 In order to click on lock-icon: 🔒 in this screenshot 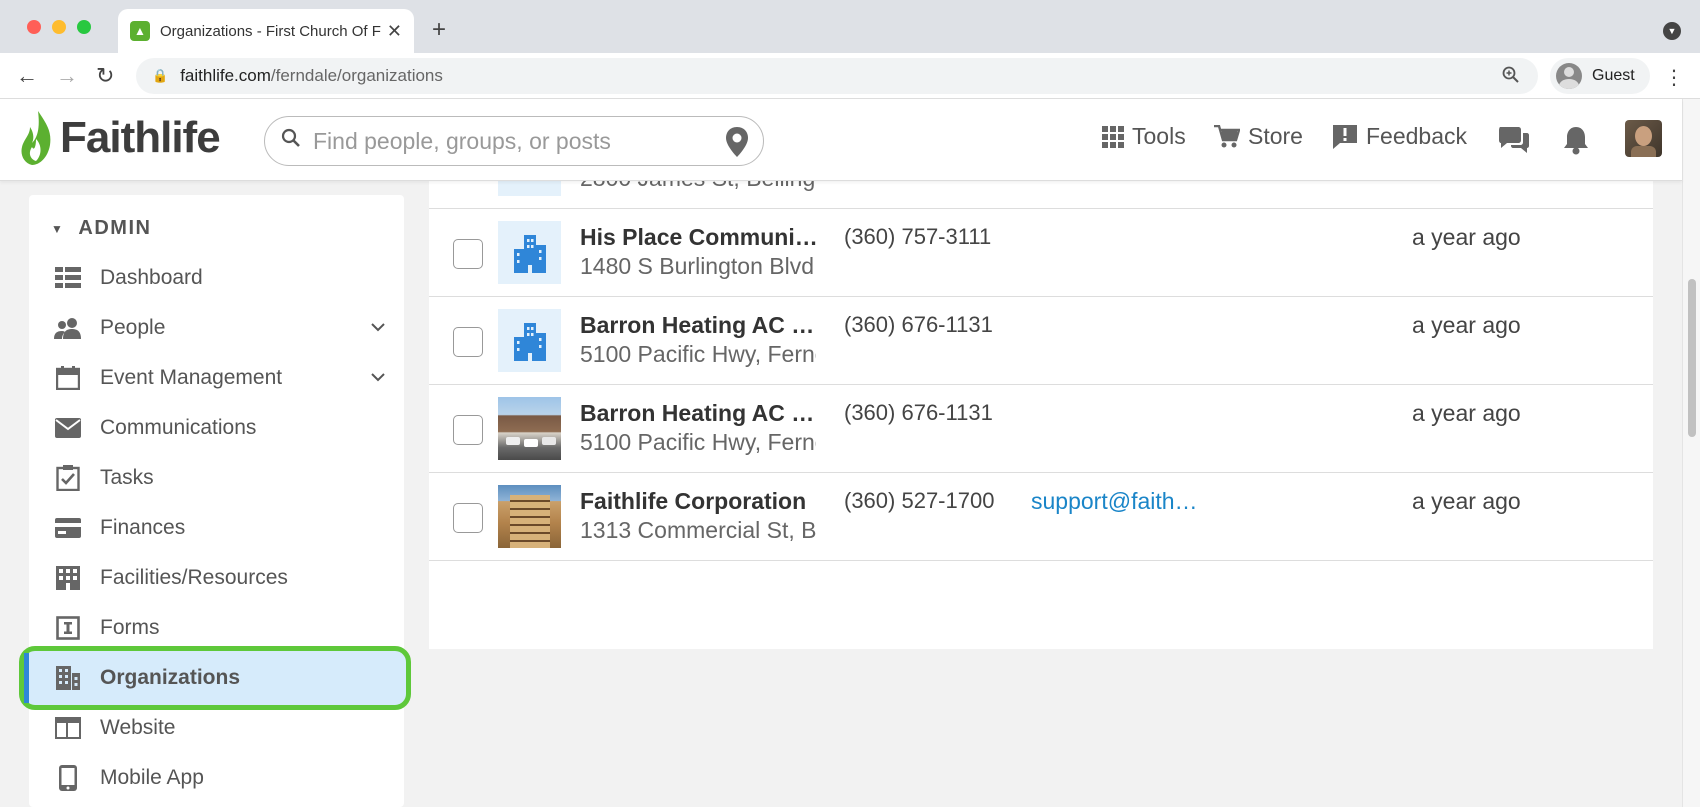, I will do `click(160, 75)`.